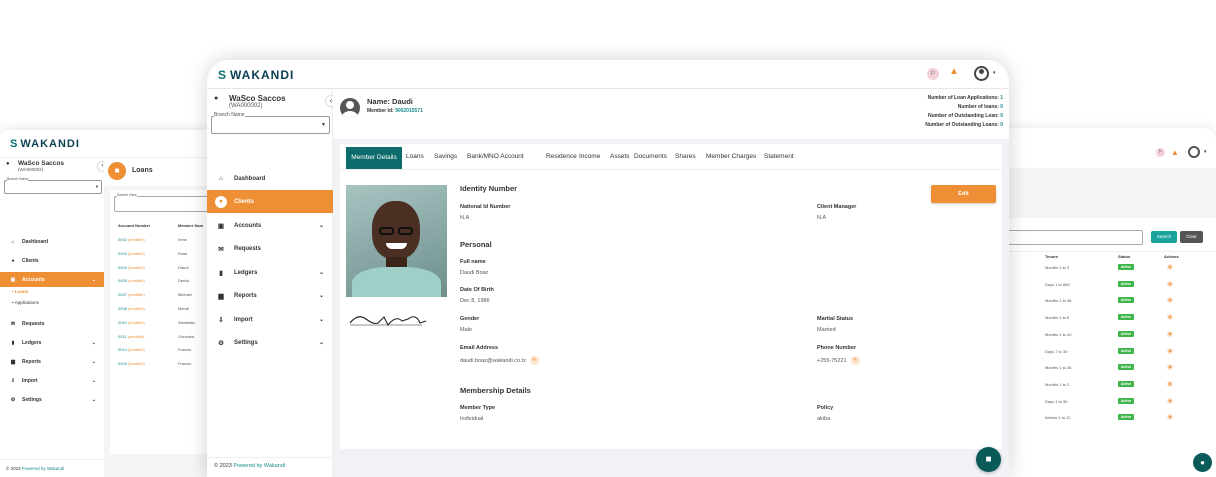 The width and height of the screenshot is (1216, 477). I want to click on membership-heading: Membership Details, so click(495, 390).